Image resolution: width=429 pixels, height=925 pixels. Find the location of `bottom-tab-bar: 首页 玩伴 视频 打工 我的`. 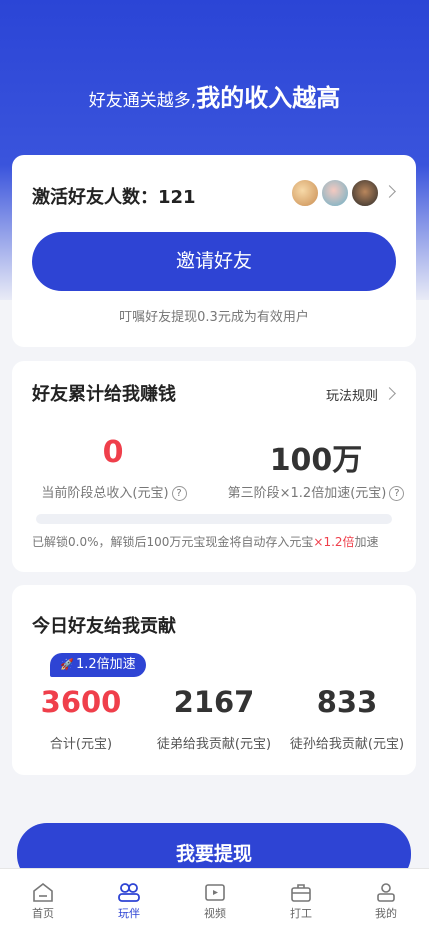

bottom-tab-bar: 首页 玩伴 视频 打工 我的 is located at coordinates (214, 896).